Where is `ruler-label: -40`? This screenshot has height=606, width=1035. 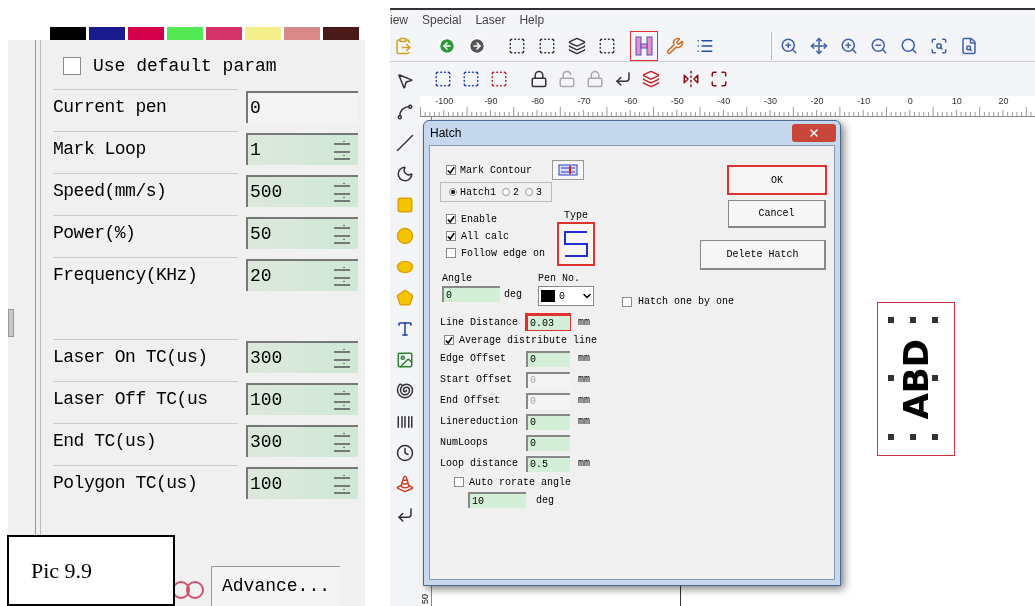
ruler-label: -40 is located at coordinates (724, 101).